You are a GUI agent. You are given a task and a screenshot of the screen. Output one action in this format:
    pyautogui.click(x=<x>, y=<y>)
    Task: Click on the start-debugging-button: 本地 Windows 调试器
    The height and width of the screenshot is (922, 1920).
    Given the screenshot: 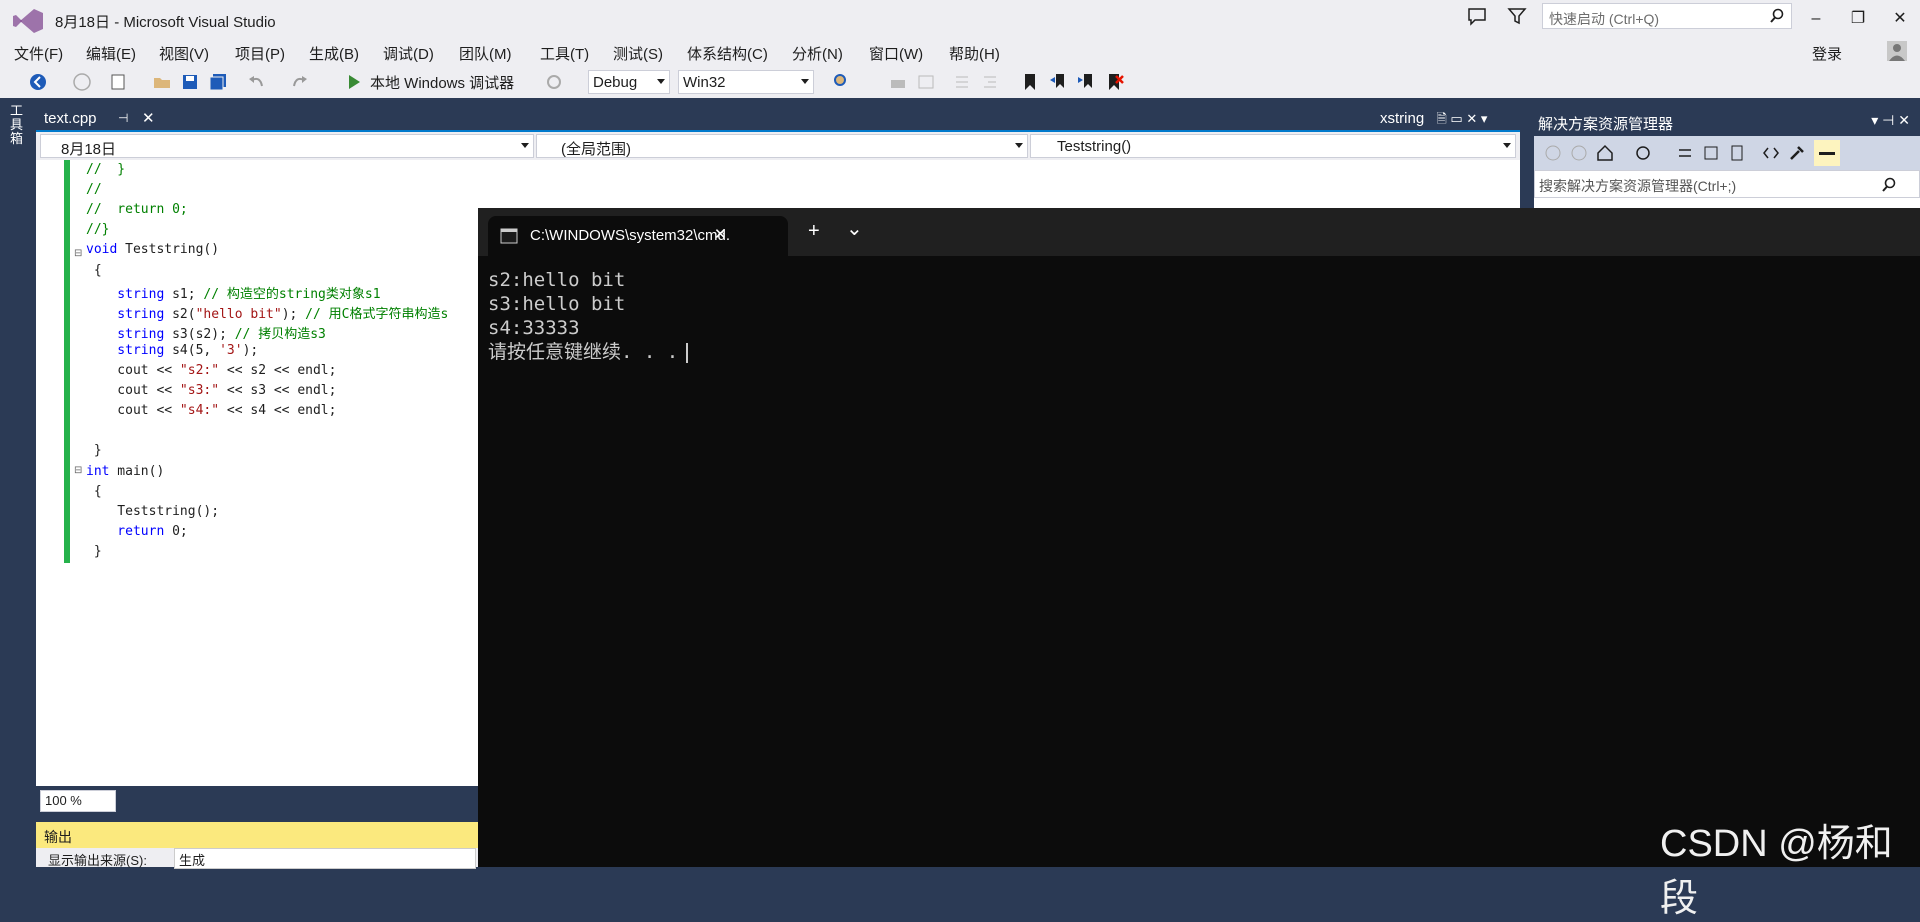 What is the action you would take?
    pyautogui.click(x=442, y=82)
    